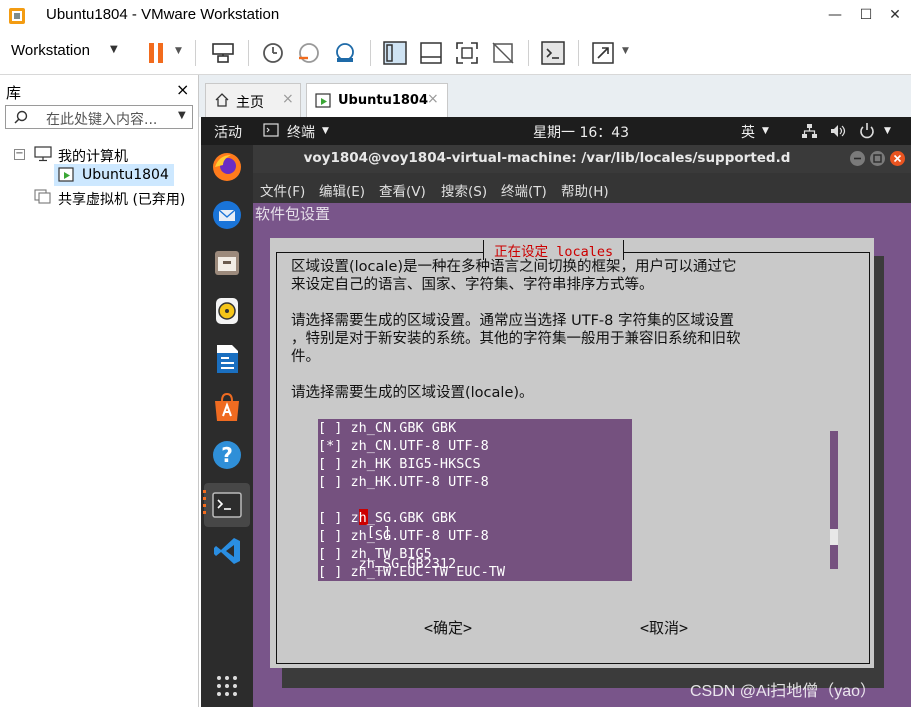 Image resolution: width=911 pixels, height=707 pixels. What do you see at coordinates (228, 132) in the screenshot?
I see `activities-button: 活动` at bounding box center [228, 132].